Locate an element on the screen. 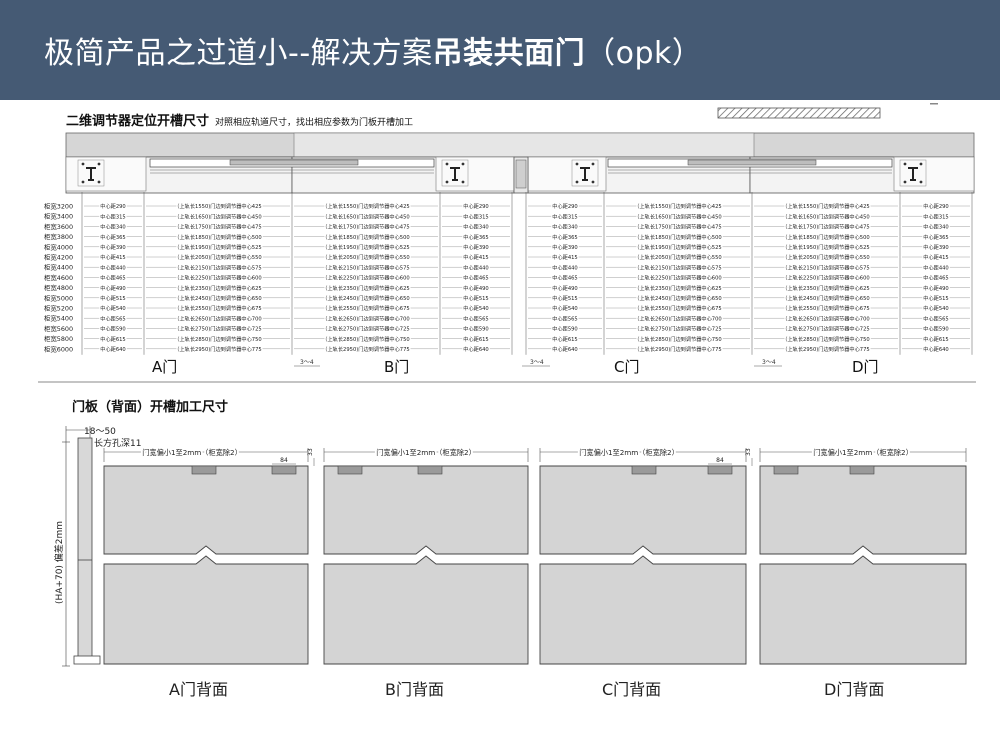  cabinet-width-label: 柜宽3800 is located at coordinates (58, 236).